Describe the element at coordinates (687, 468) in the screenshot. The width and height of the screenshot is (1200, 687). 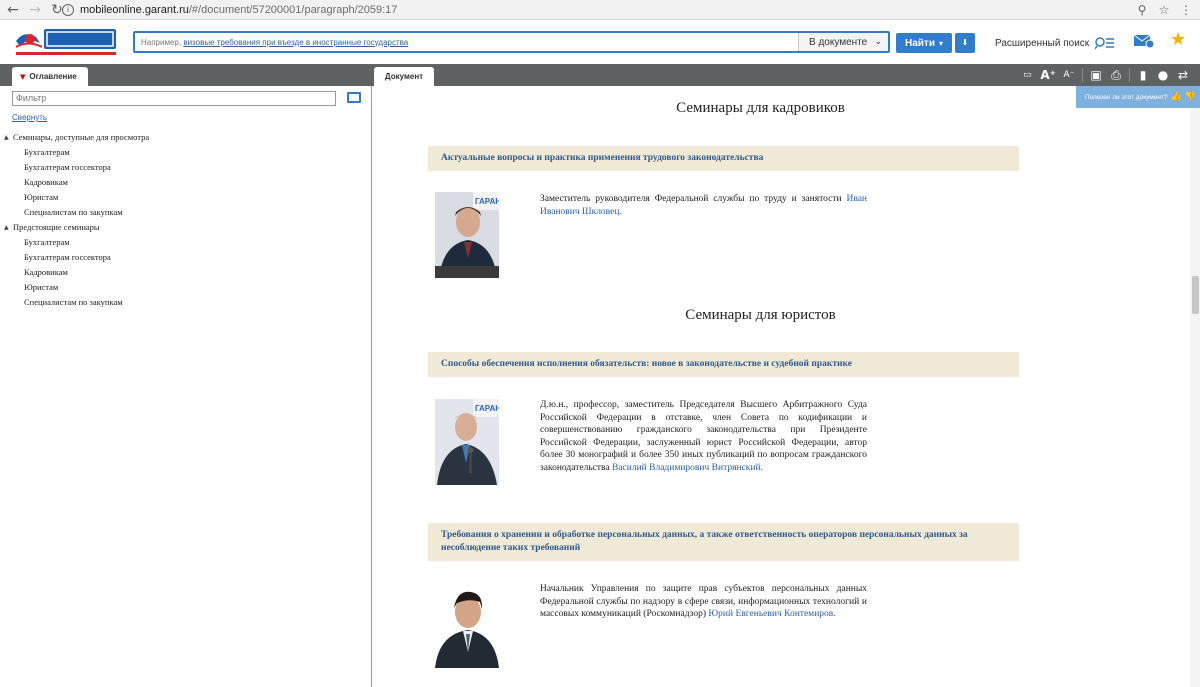
I see `speaker-name-link: Василий Владимирович Витрянский.` at that location.